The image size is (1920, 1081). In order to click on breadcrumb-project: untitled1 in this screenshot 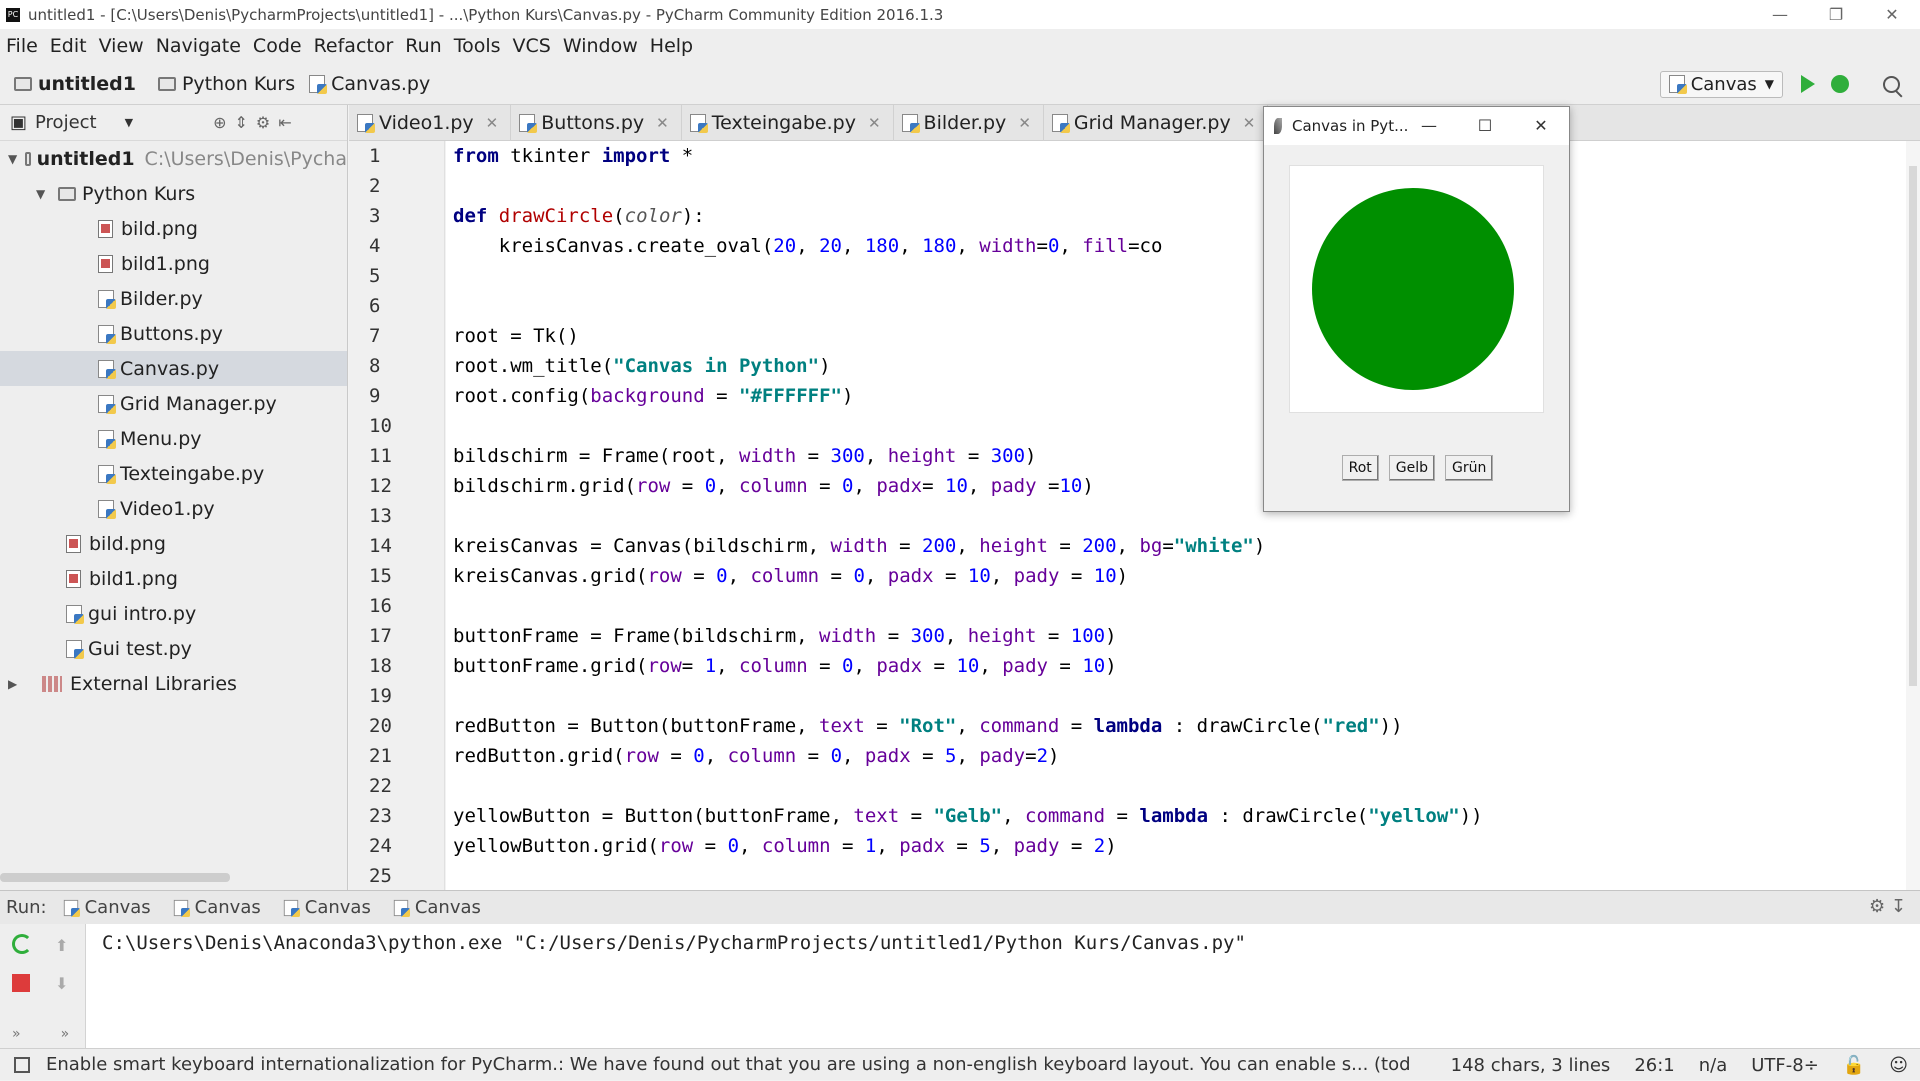, I will do `click(72, 84)`.